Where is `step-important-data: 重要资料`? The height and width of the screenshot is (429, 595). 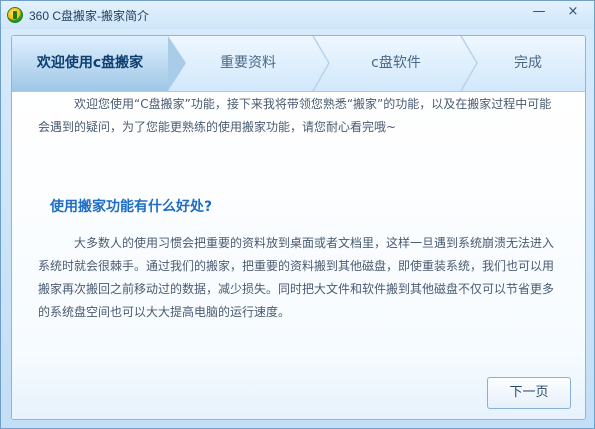 step-important-data: 重要资料 is located at coordinates (248, 63).